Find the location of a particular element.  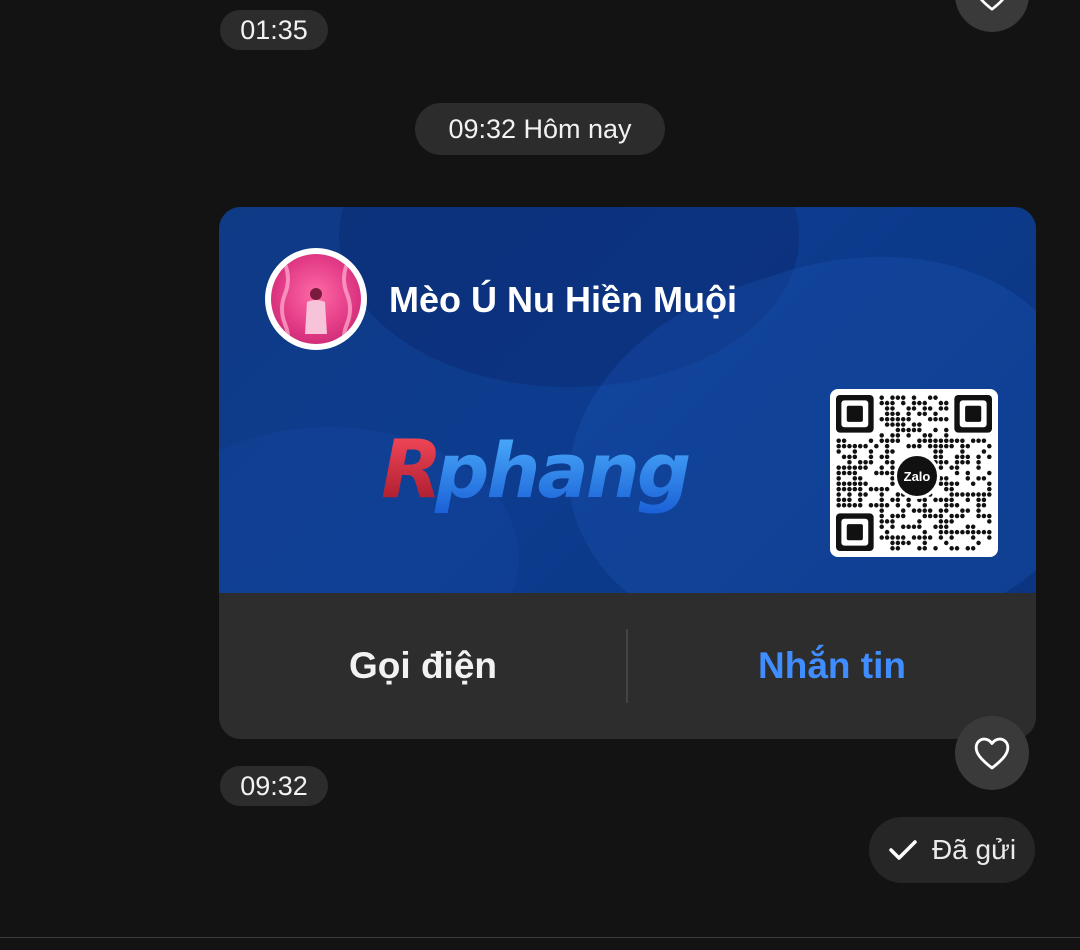

zalo-badge: Zalo is located at coordinates (917, 476).